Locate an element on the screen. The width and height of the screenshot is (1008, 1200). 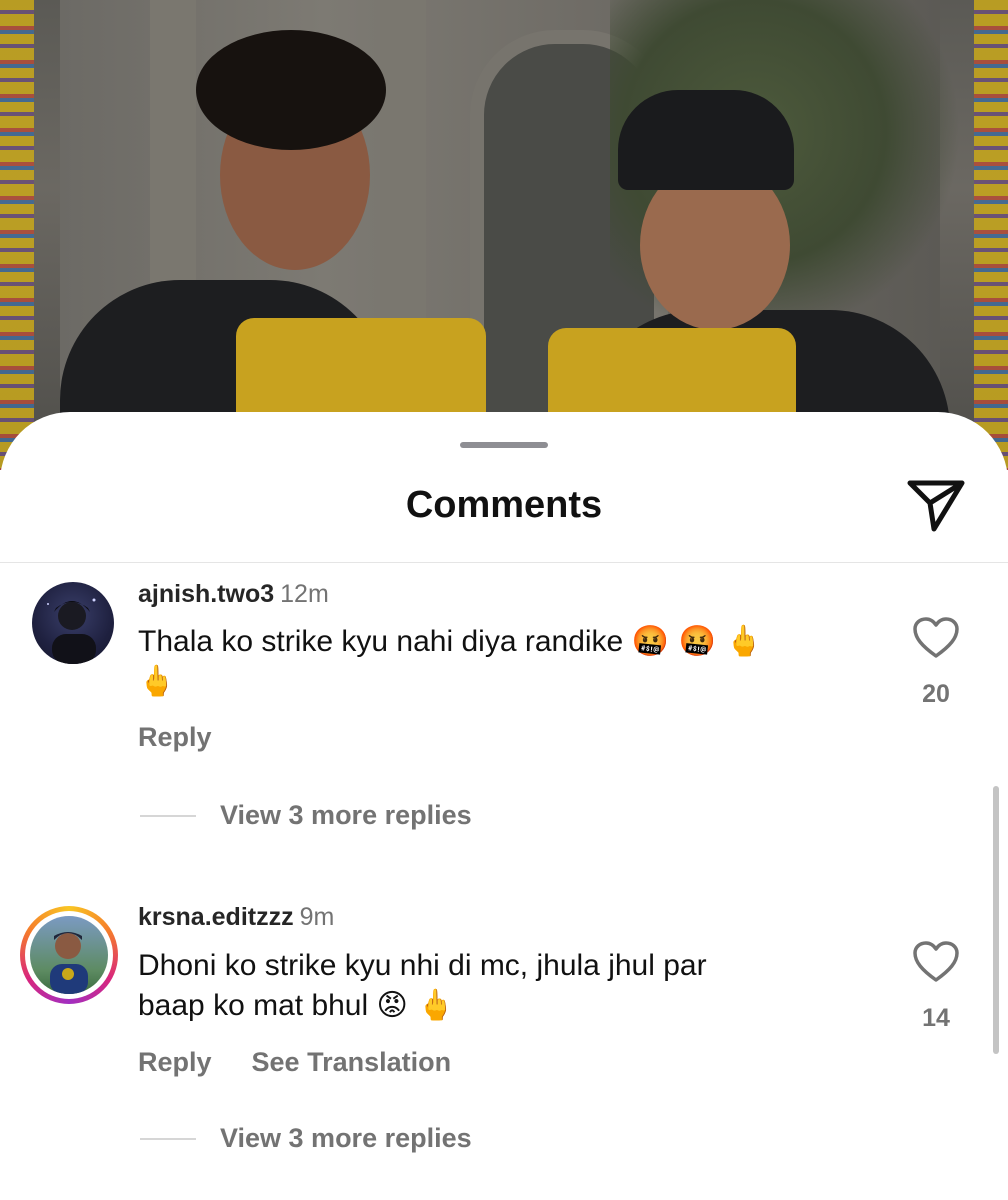
comment-text-line: baap ko mat bhul is located at coordinates (253, 1005).